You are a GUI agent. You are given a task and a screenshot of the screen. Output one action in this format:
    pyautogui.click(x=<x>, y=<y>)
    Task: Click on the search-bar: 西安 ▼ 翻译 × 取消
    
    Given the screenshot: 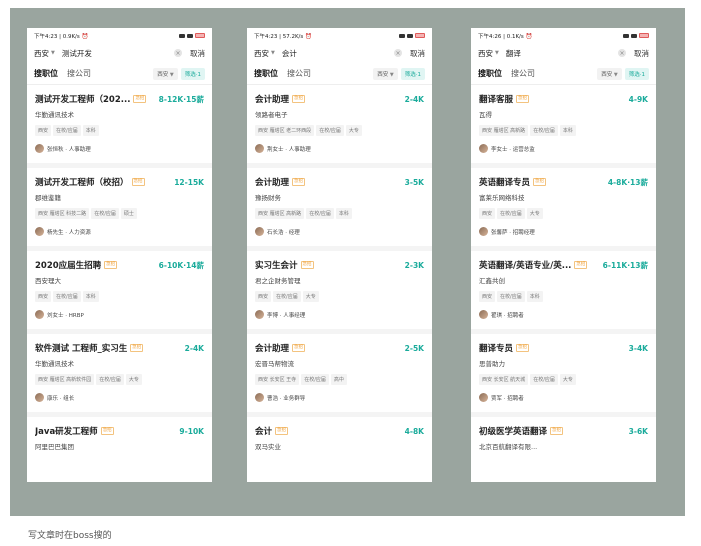 What is the action you would take?
    pyautogui.click(x=563, y=53)
    